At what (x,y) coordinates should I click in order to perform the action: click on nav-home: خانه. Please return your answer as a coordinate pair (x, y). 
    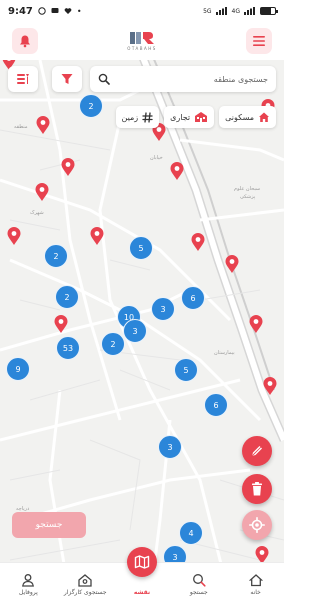
    Looking at the image, I should click on (255, 581).